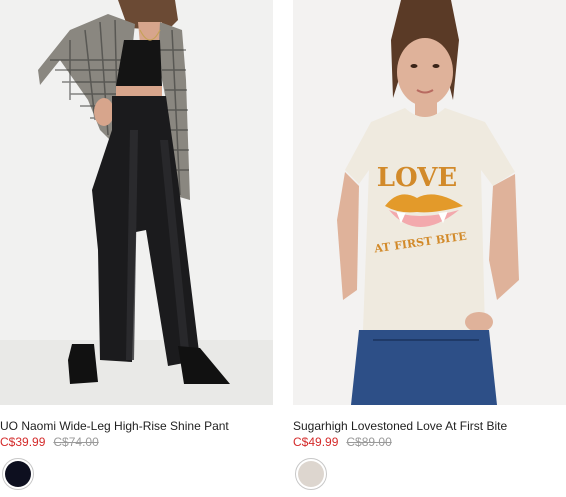 The image size is (566, 497). Describe the element at coordinates (429, 442) in the screenshot. I see `price-row: C$49.99 C$89.00` at that location.